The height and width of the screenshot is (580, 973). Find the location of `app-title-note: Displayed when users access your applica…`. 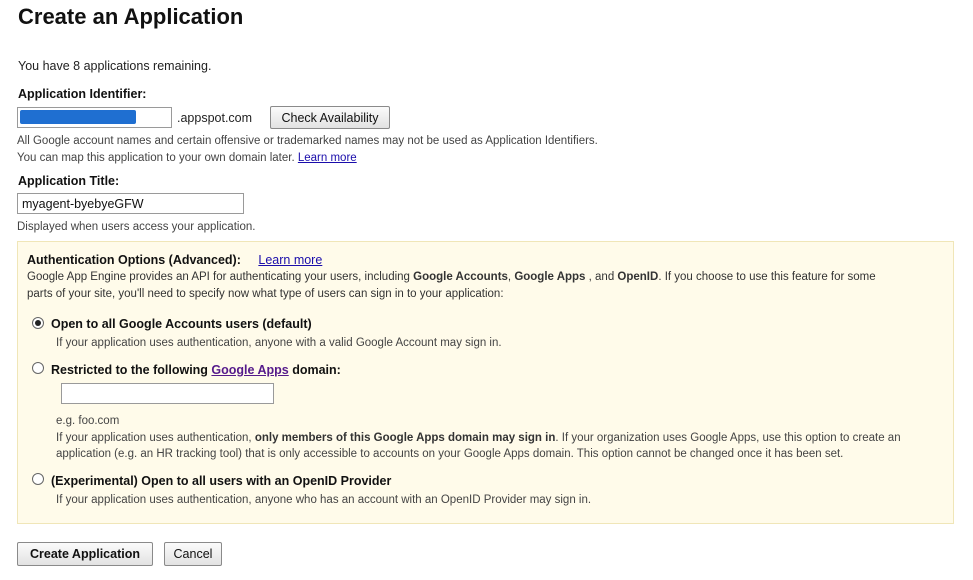

app-title-note: Displayed when users access your applica… is located at coordinates (136, 227).